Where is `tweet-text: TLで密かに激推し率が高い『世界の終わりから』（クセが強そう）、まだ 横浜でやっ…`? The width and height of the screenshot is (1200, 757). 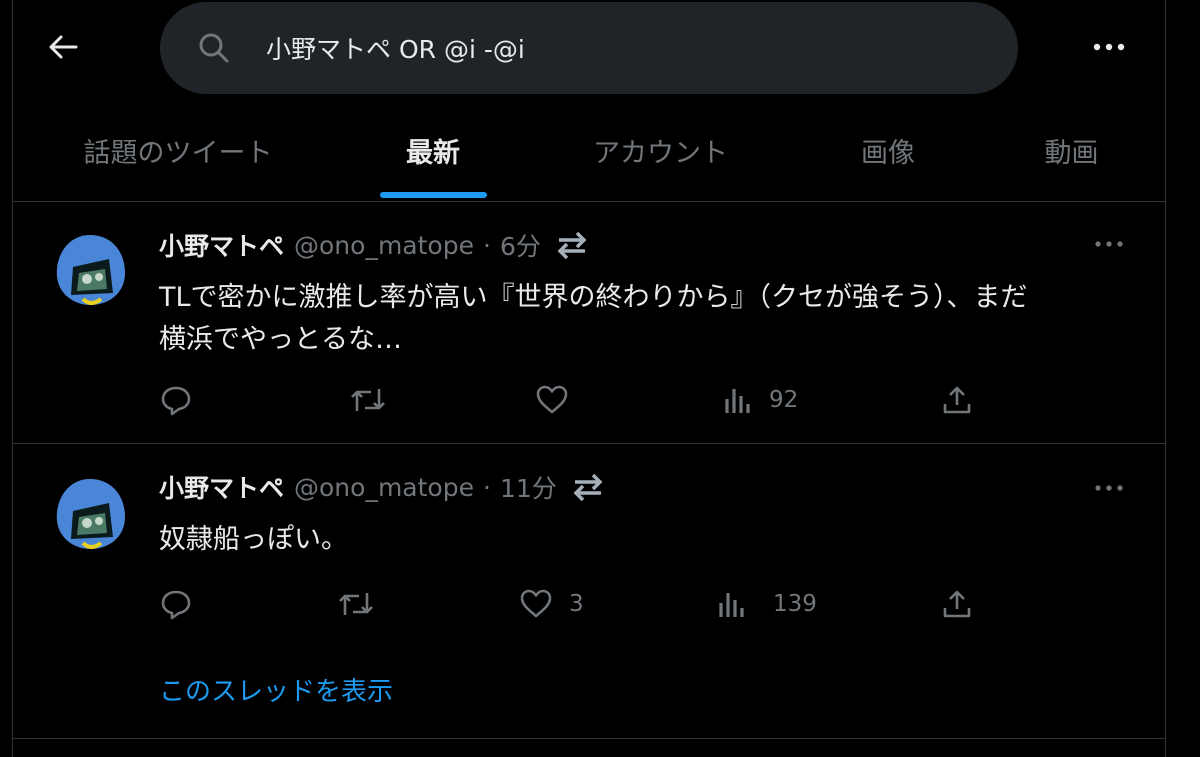
tweet-text: TLで密かに激推し率が高い『世界の終わりから』（クセが強そう）、まだ 横浜でやっ… is located at coordinates (649, 319).